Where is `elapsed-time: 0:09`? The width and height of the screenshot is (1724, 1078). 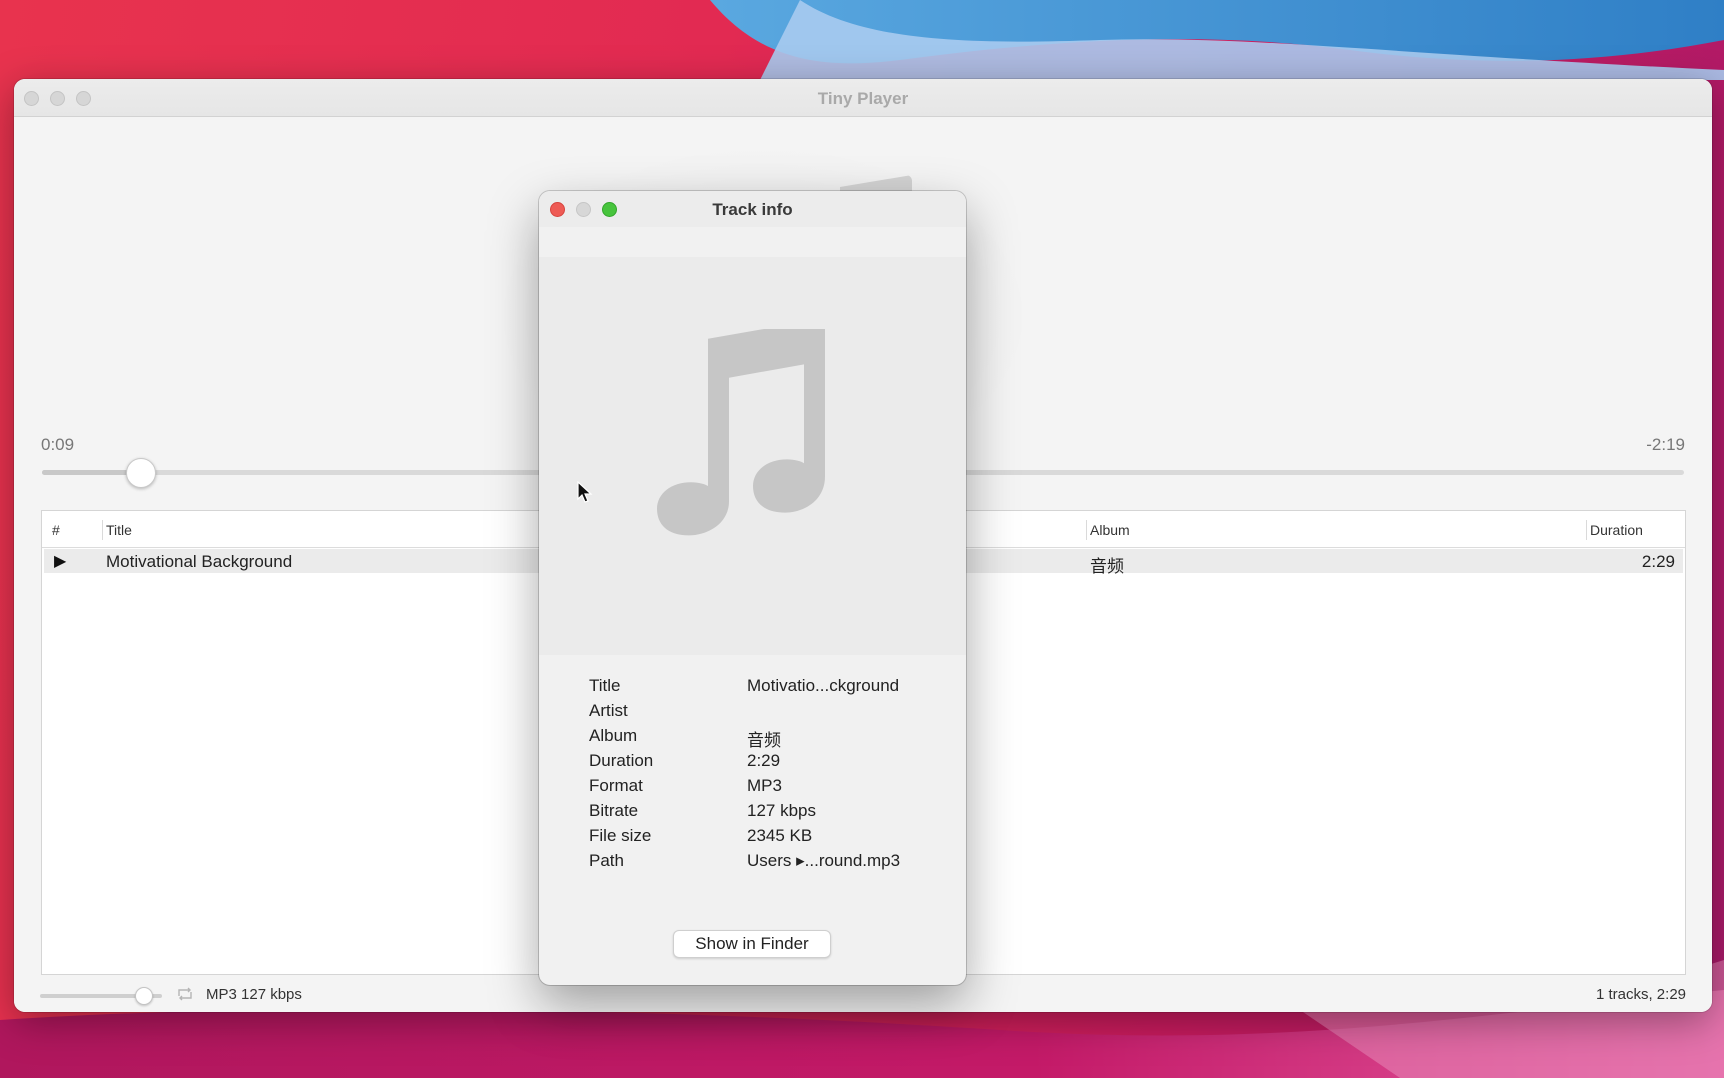 elapsed-time: 0:09 is located at coordinates (58, 444).